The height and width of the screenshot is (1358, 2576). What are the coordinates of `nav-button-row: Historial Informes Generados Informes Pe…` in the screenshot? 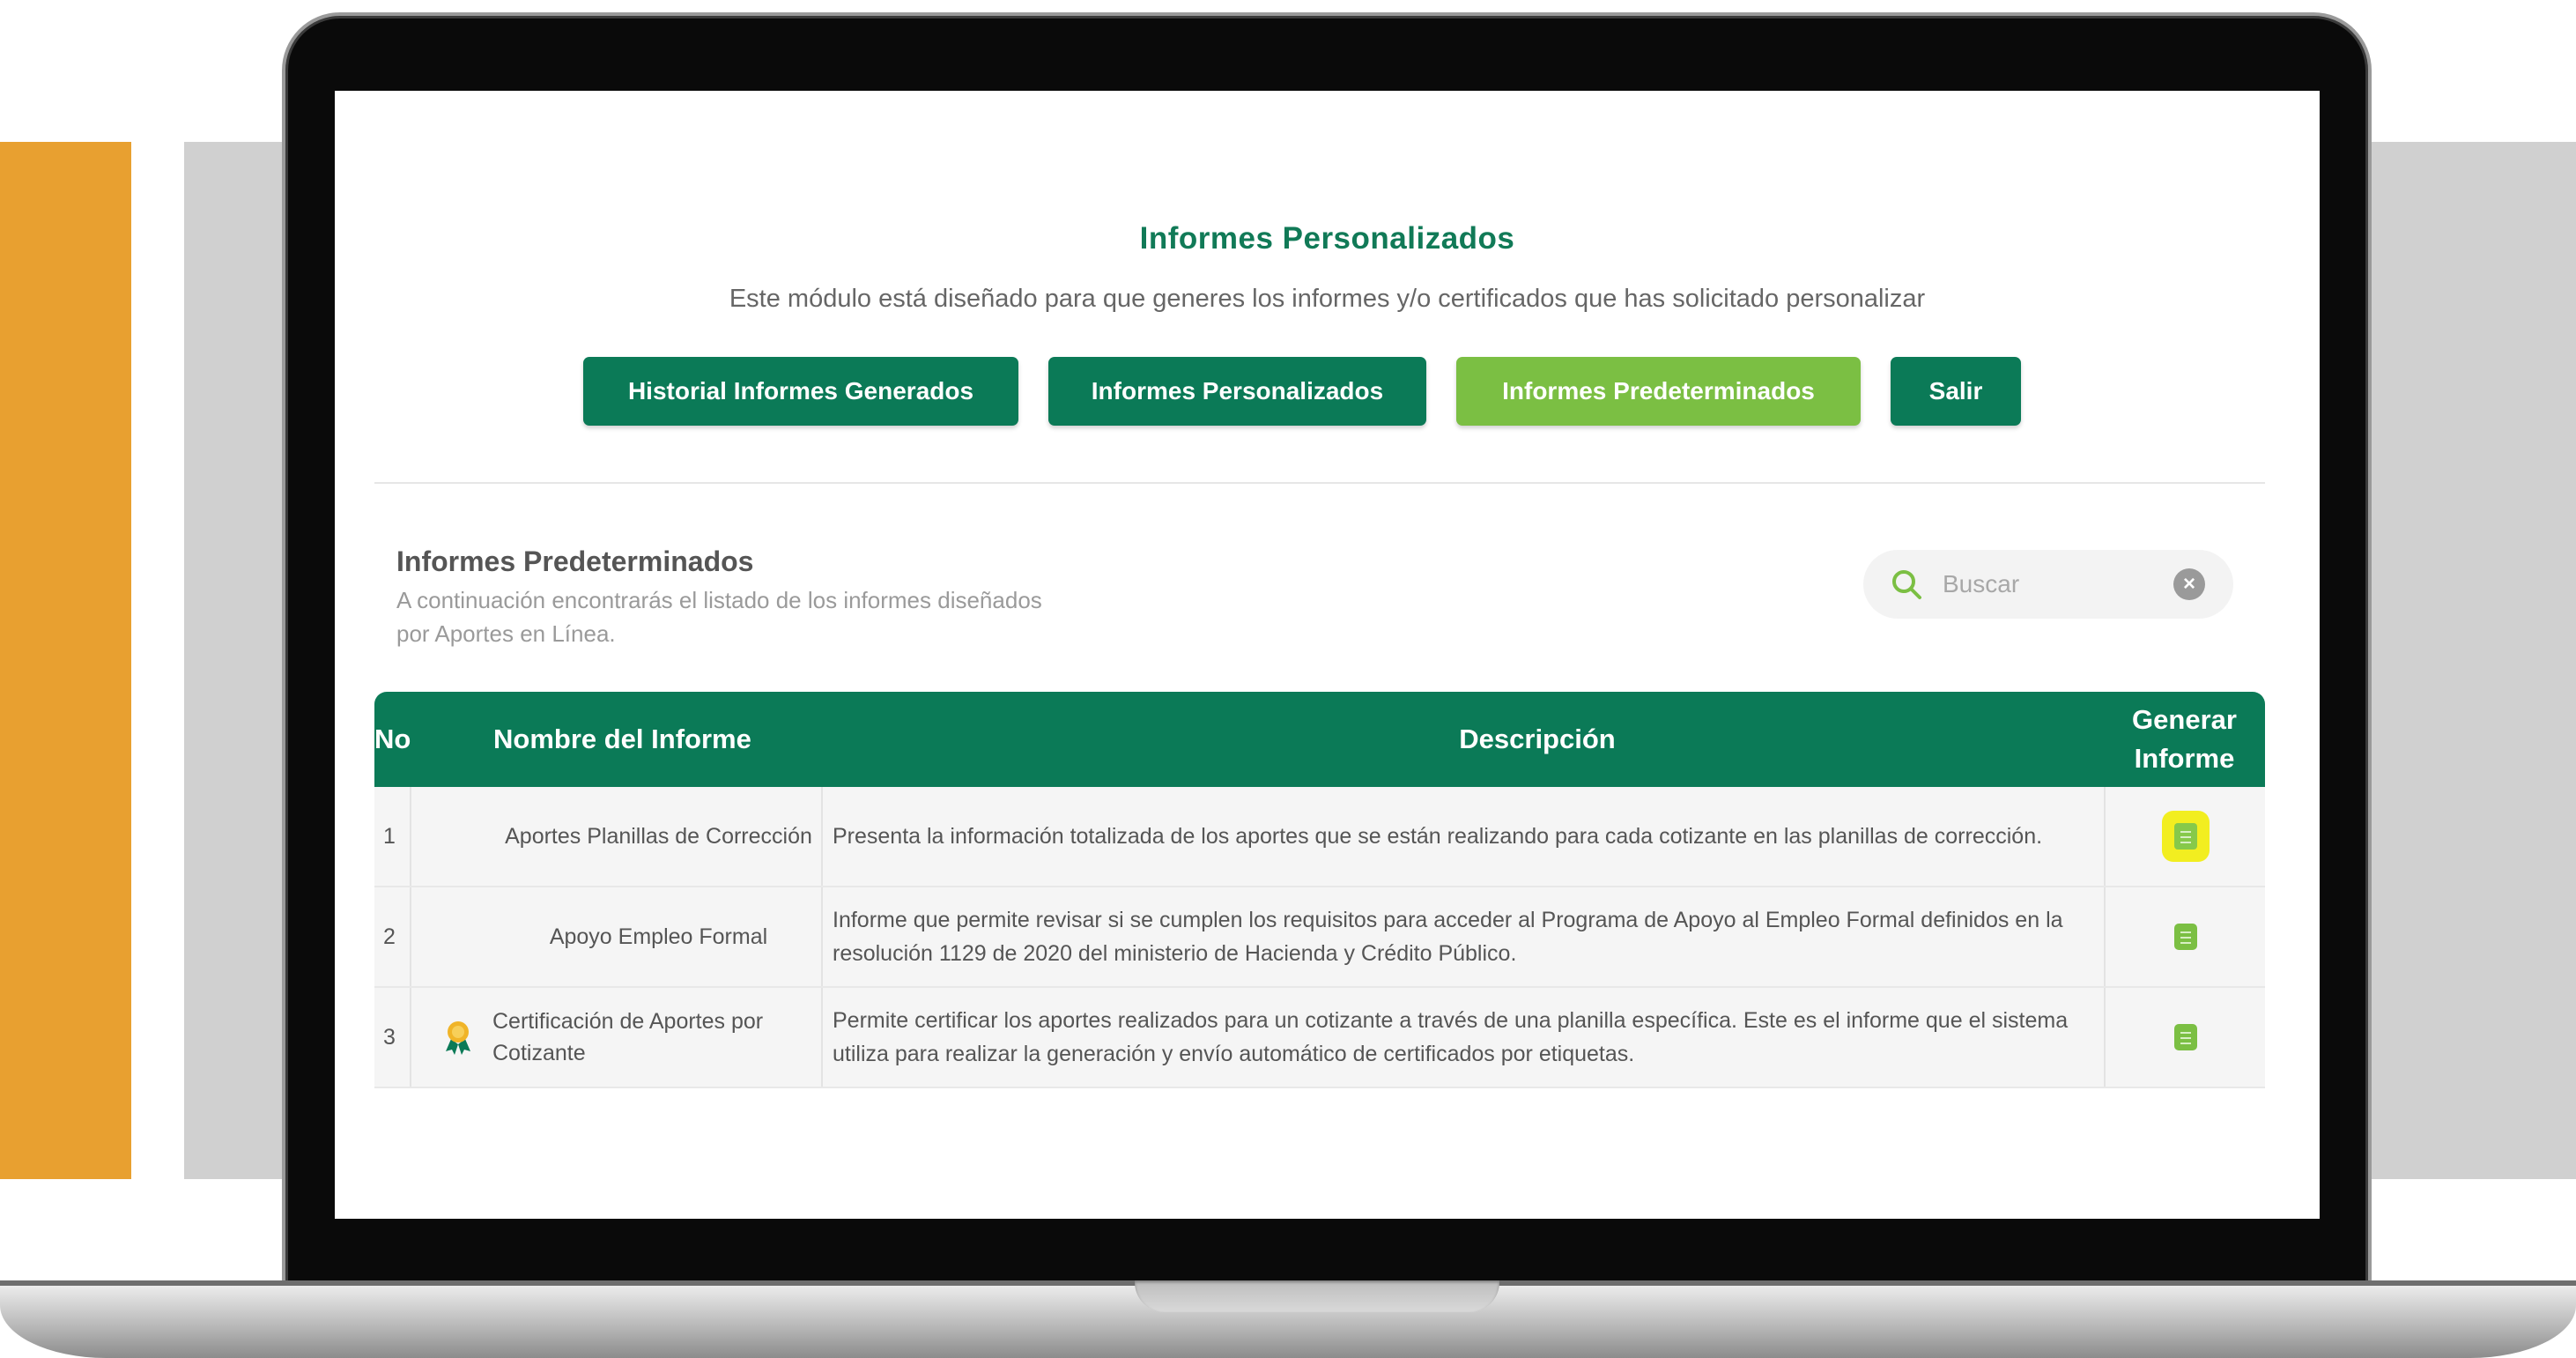 It's located at (1302, 391).